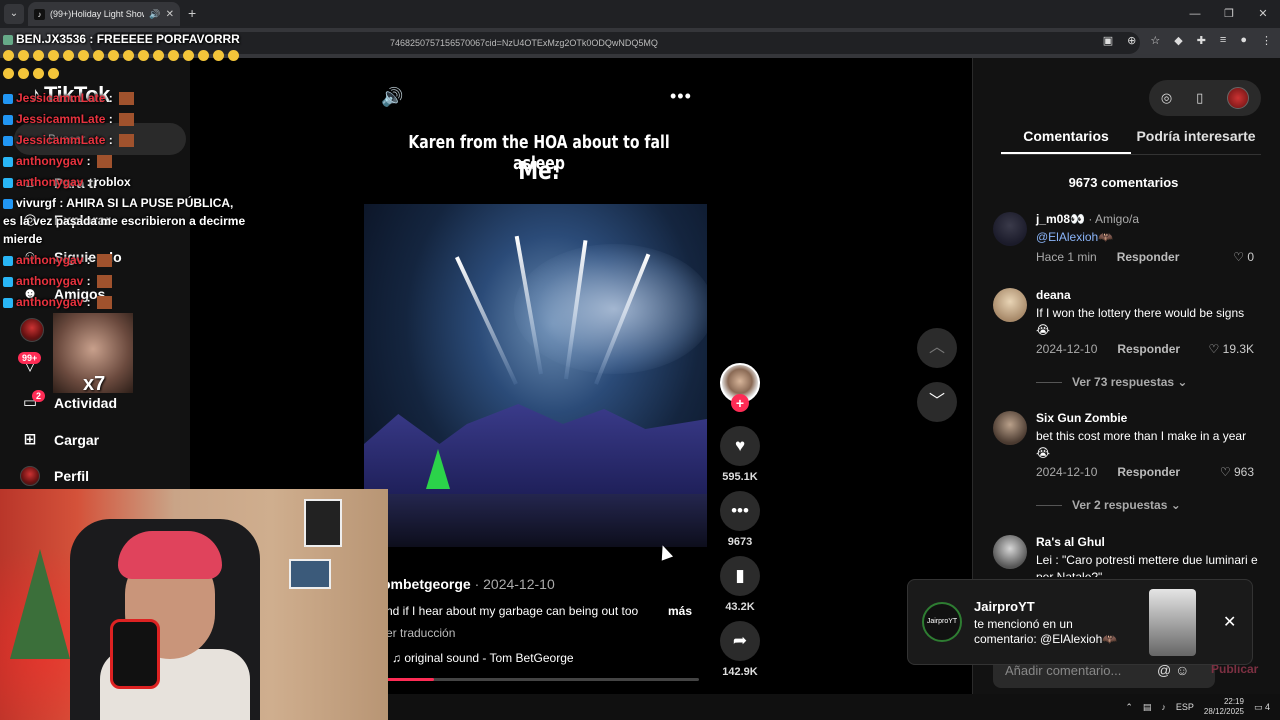 Image resolution: width=1280 pixels, height=720 pixels. I want to click on phone-icon: ▯, so click(1199, 98).